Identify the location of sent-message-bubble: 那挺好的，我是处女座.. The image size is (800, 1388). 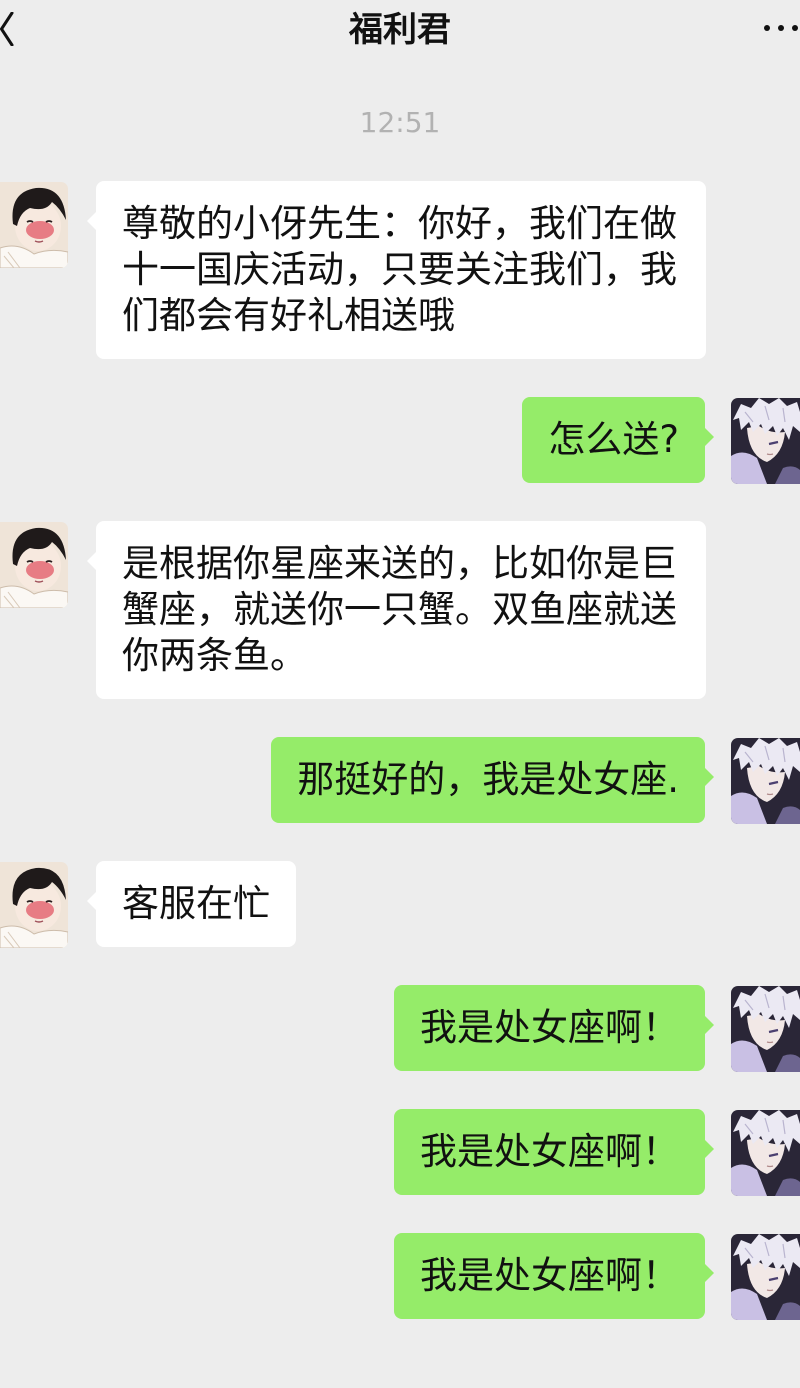
(492, 780).